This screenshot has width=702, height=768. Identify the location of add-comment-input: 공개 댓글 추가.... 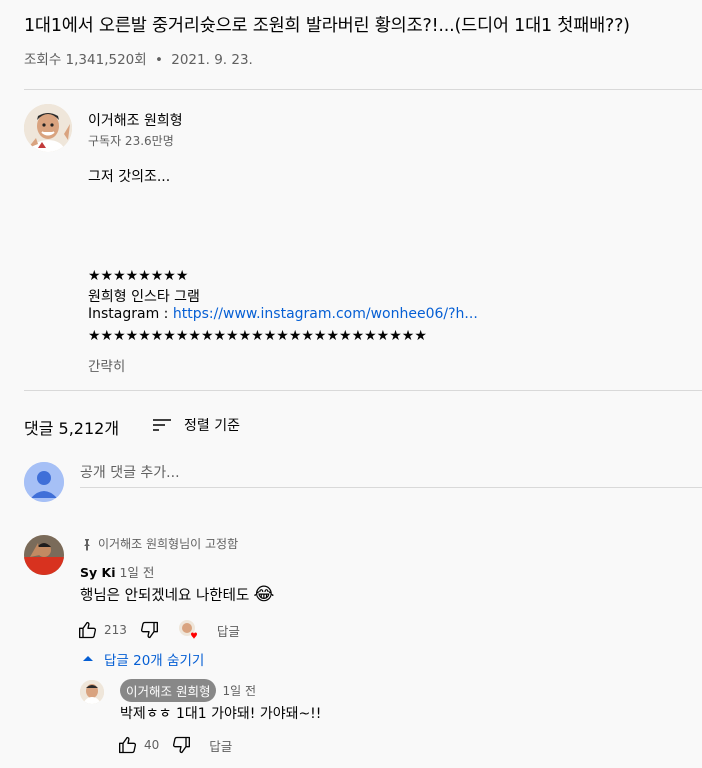
(391, 475).